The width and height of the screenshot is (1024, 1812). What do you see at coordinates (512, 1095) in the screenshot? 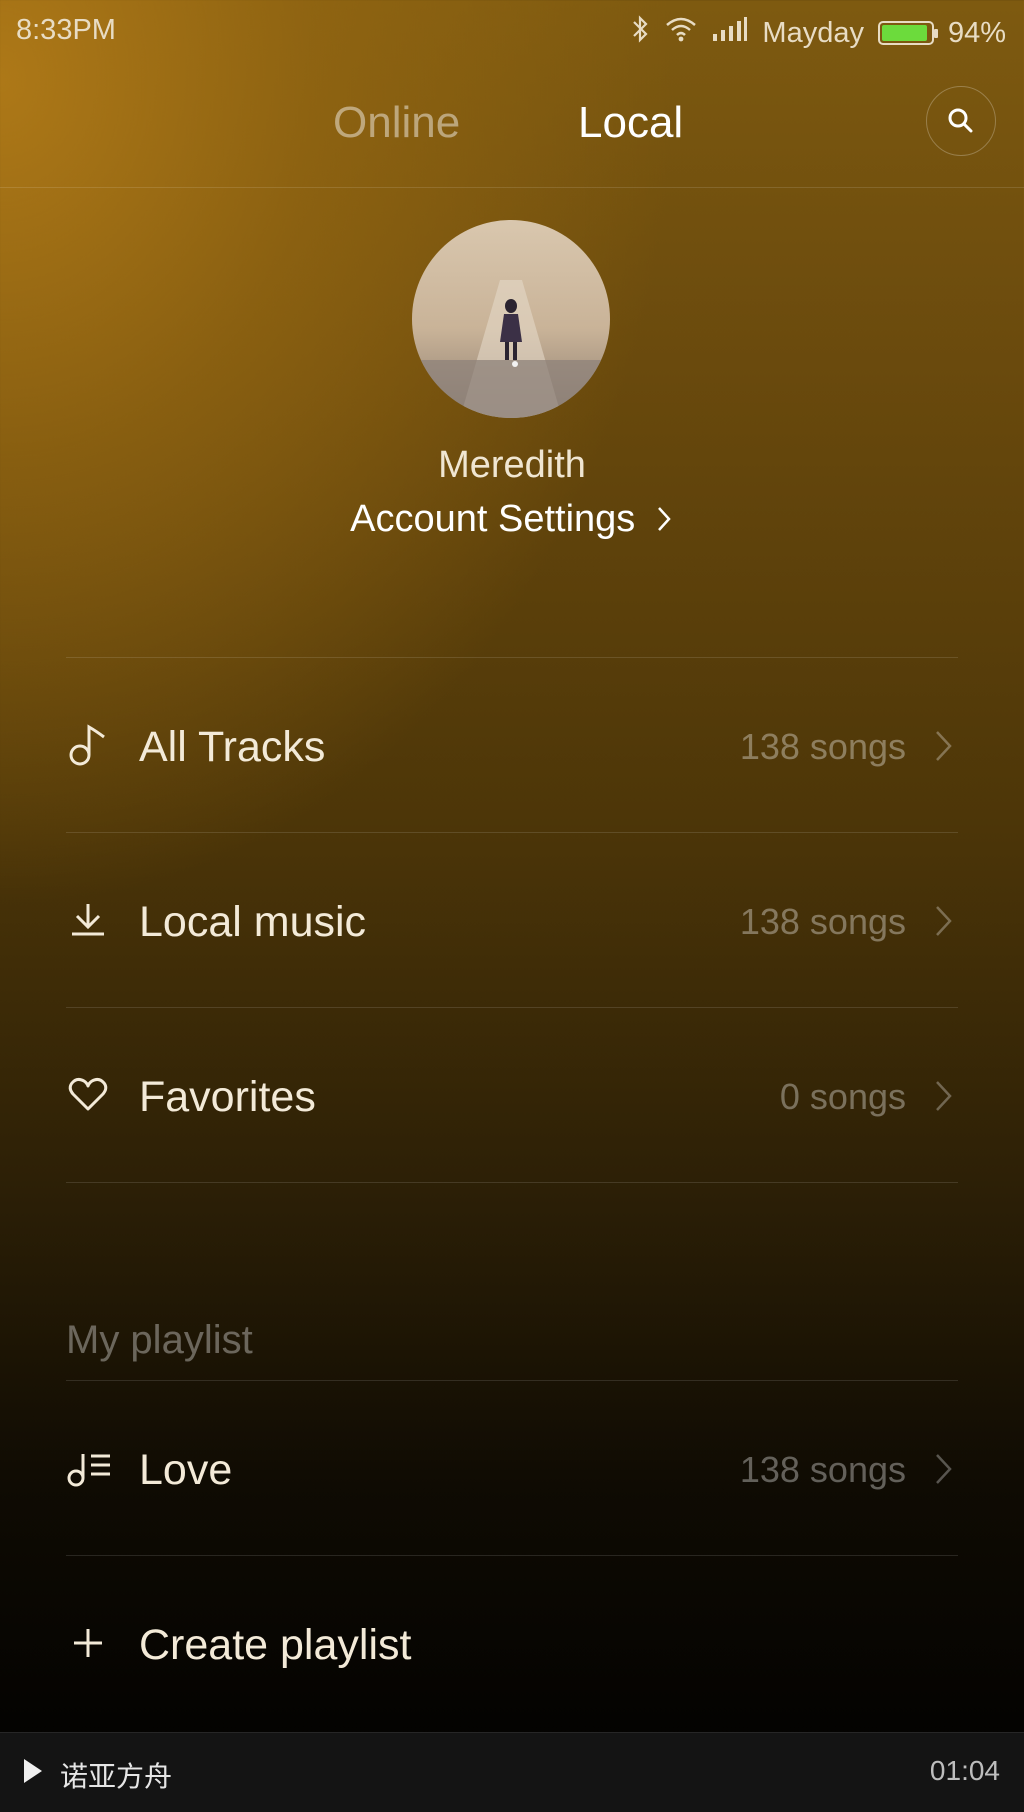
I see `list-item-favorites: Favorites 0 songs` at bounding box center [512, 1095].